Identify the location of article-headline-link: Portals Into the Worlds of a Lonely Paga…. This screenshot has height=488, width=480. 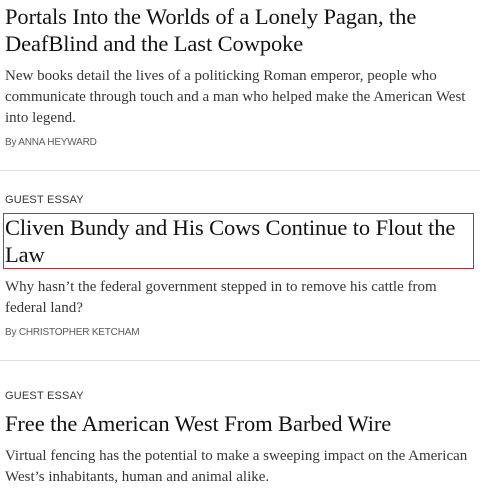
(242, 30).